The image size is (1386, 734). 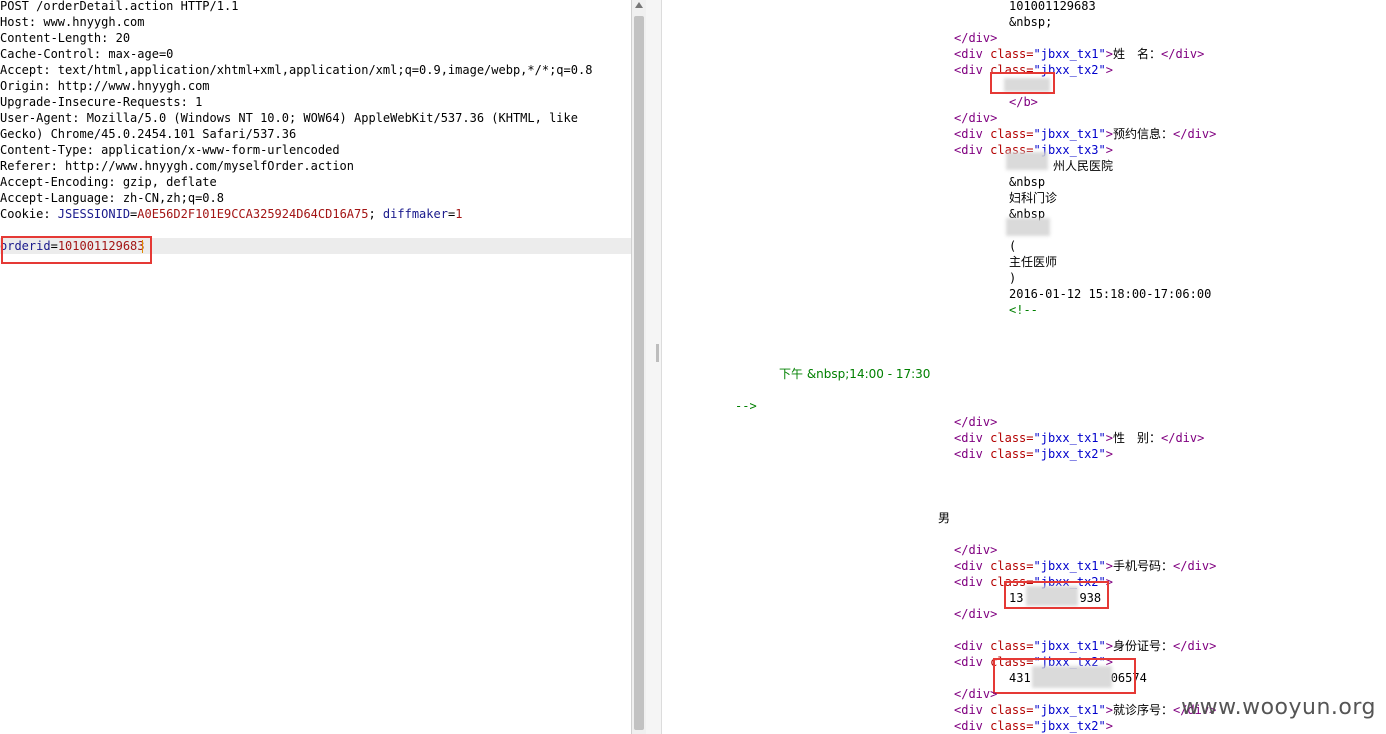 What do you see at coordinates (72, 22) in the screenshot?
I see `header-host: Host: www.hnyygh.com` at bounding box center [72, 22].